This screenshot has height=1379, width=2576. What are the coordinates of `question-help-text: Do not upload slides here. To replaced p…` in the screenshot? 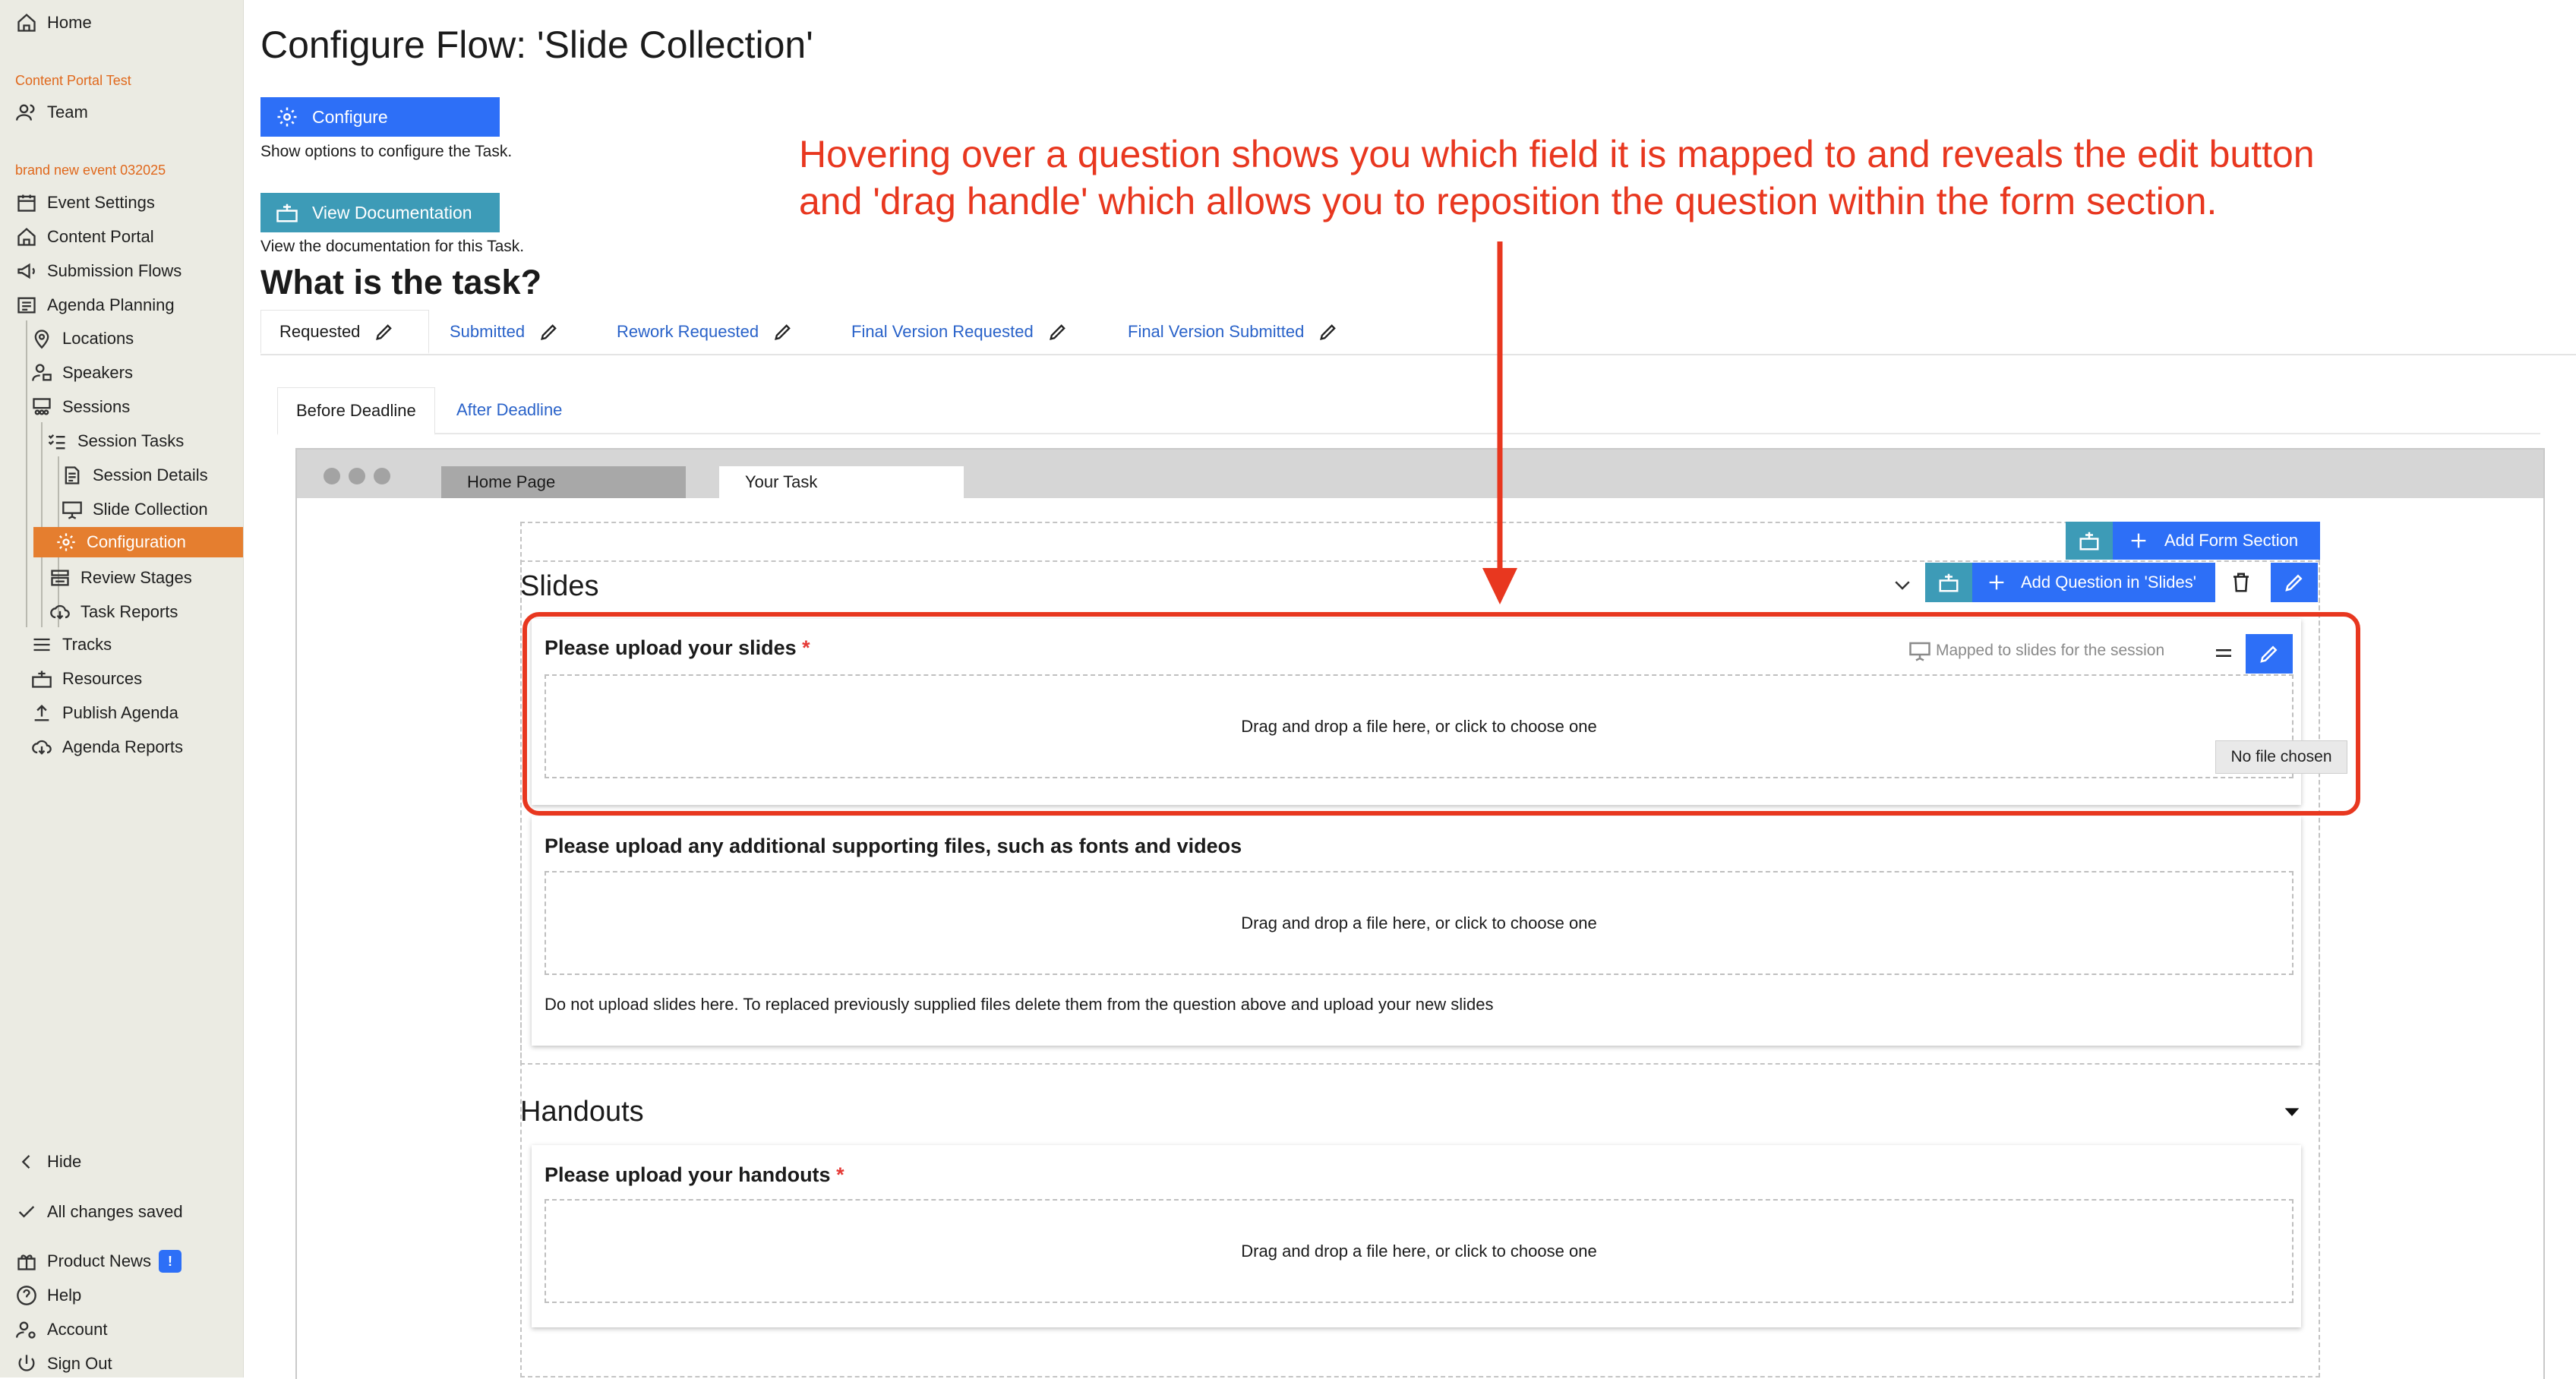 It's located at (1019, 1004).